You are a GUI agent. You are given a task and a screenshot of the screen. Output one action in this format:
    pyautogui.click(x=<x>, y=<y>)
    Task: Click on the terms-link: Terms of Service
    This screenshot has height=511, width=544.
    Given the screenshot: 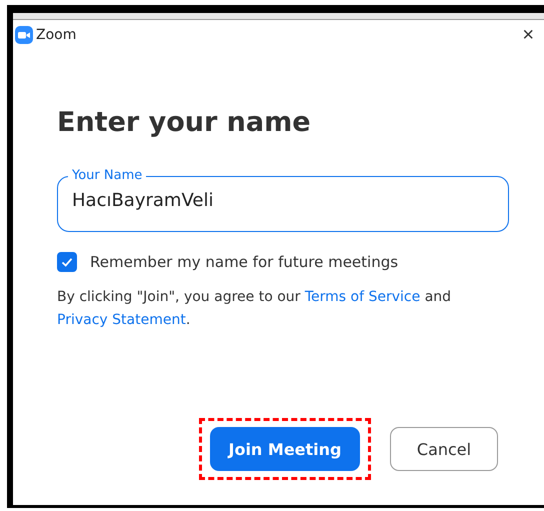 What is the action you would take?
    pyautogui.click(x=362, y=297)
    